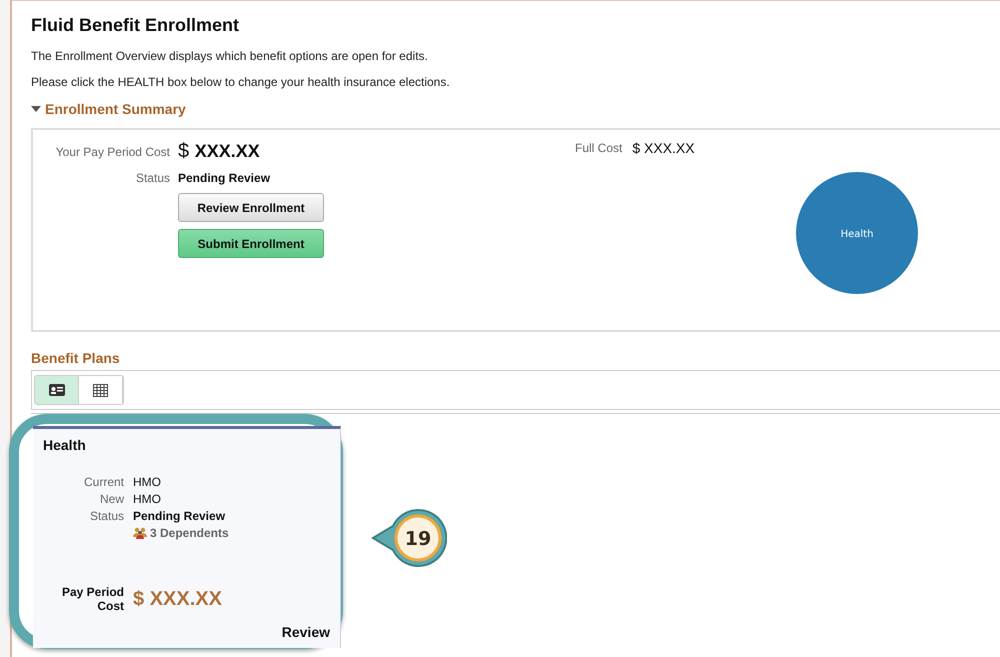 This screenshot has height=657, width=1000. Describe the element at coordinates (225, 178) in the screenshot. I see `status-value: Pending Review` at that location.